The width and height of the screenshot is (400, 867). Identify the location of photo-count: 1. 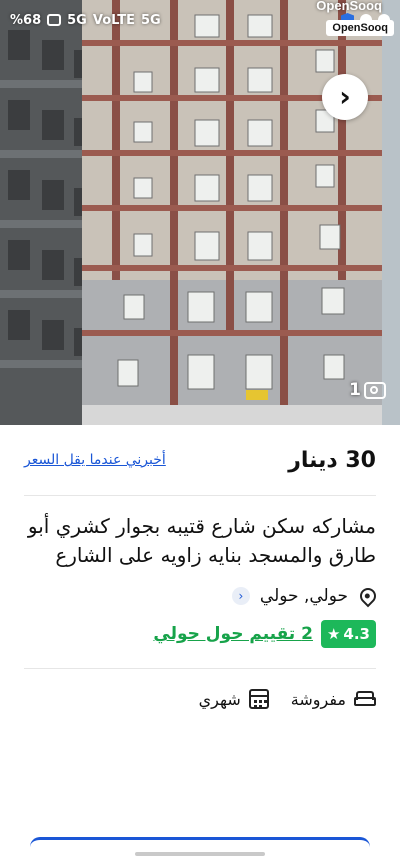
(367, 390).